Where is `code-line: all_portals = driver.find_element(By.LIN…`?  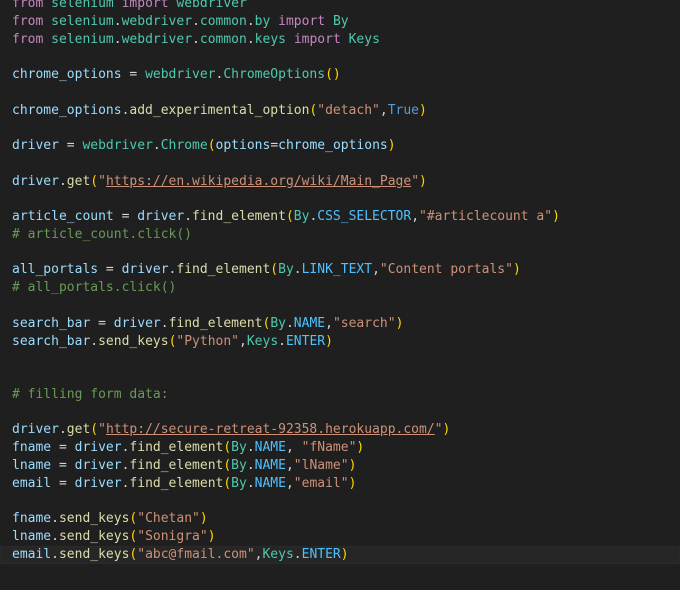 code-line: all_portals = driver.find_element(By.LIN… is located at coordinates (346, 270).